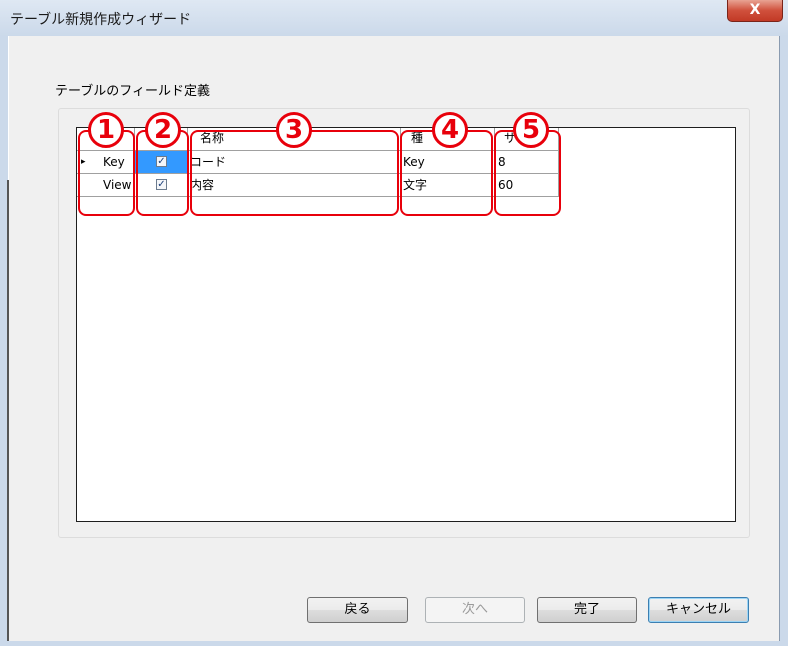 The width and height of the screenshot is (788, 646). Describe the element at coordinates (106, 130) in the screenshot. I see `annotation-number-1: 1` at that location.